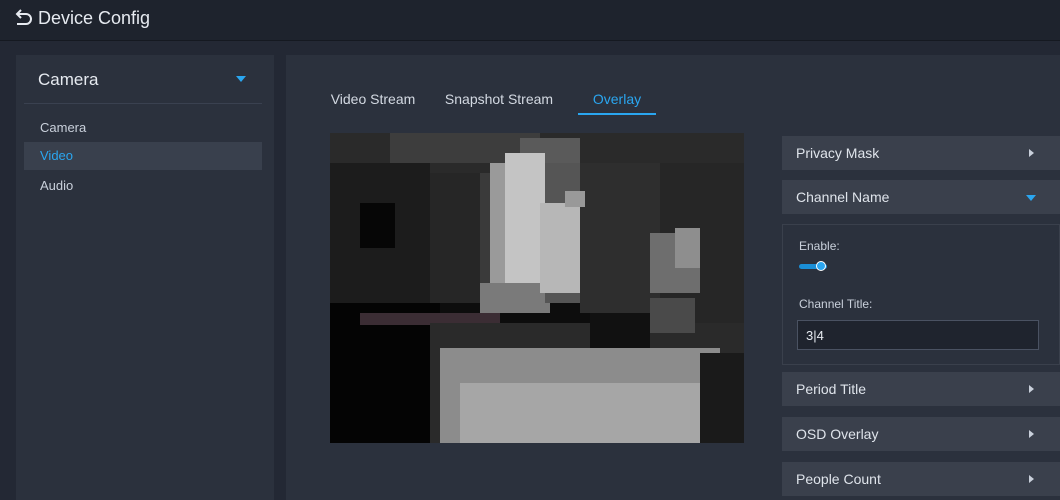 The width and height of the screenshot is (1060, 500). I want to click on period-title-panel: Period Title, so click(921, 389).